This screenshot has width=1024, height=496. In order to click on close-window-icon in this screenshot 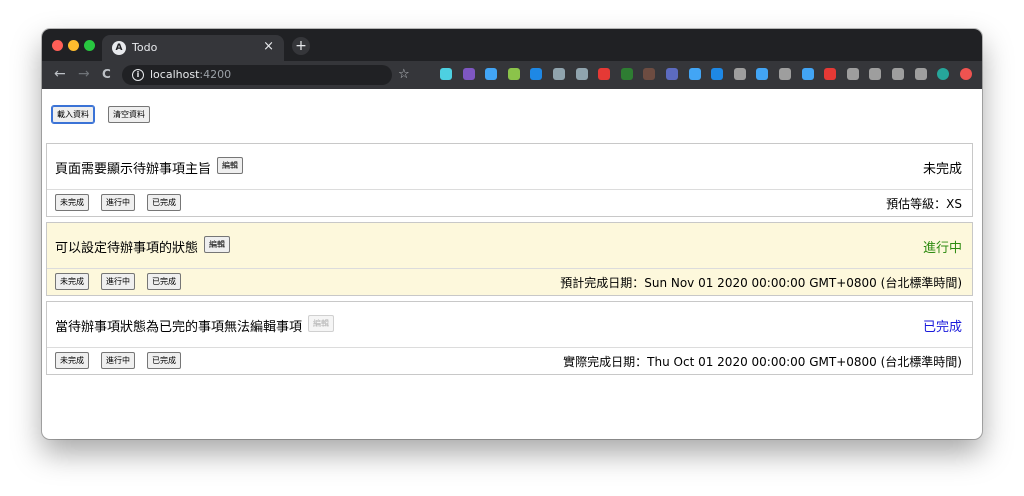, I will do `click(57, 45)`.